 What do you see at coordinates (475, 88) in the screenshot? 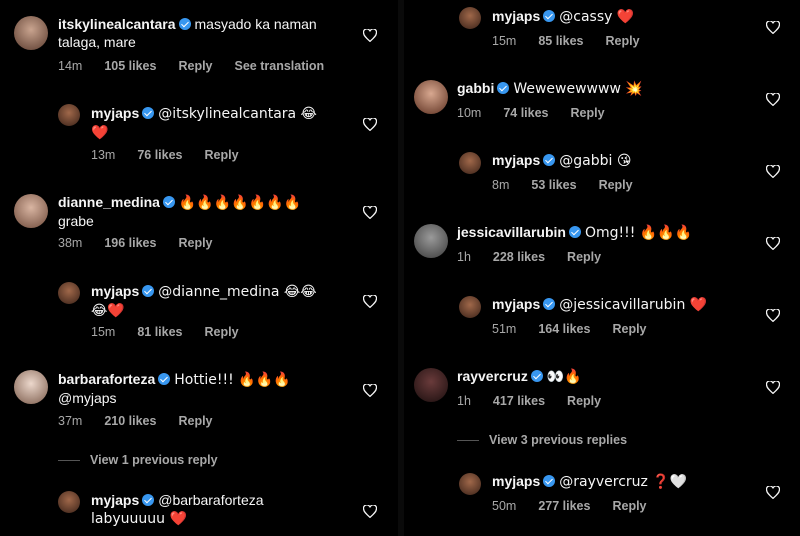
I see `username: gabbi` at bounding box center [475, 88].